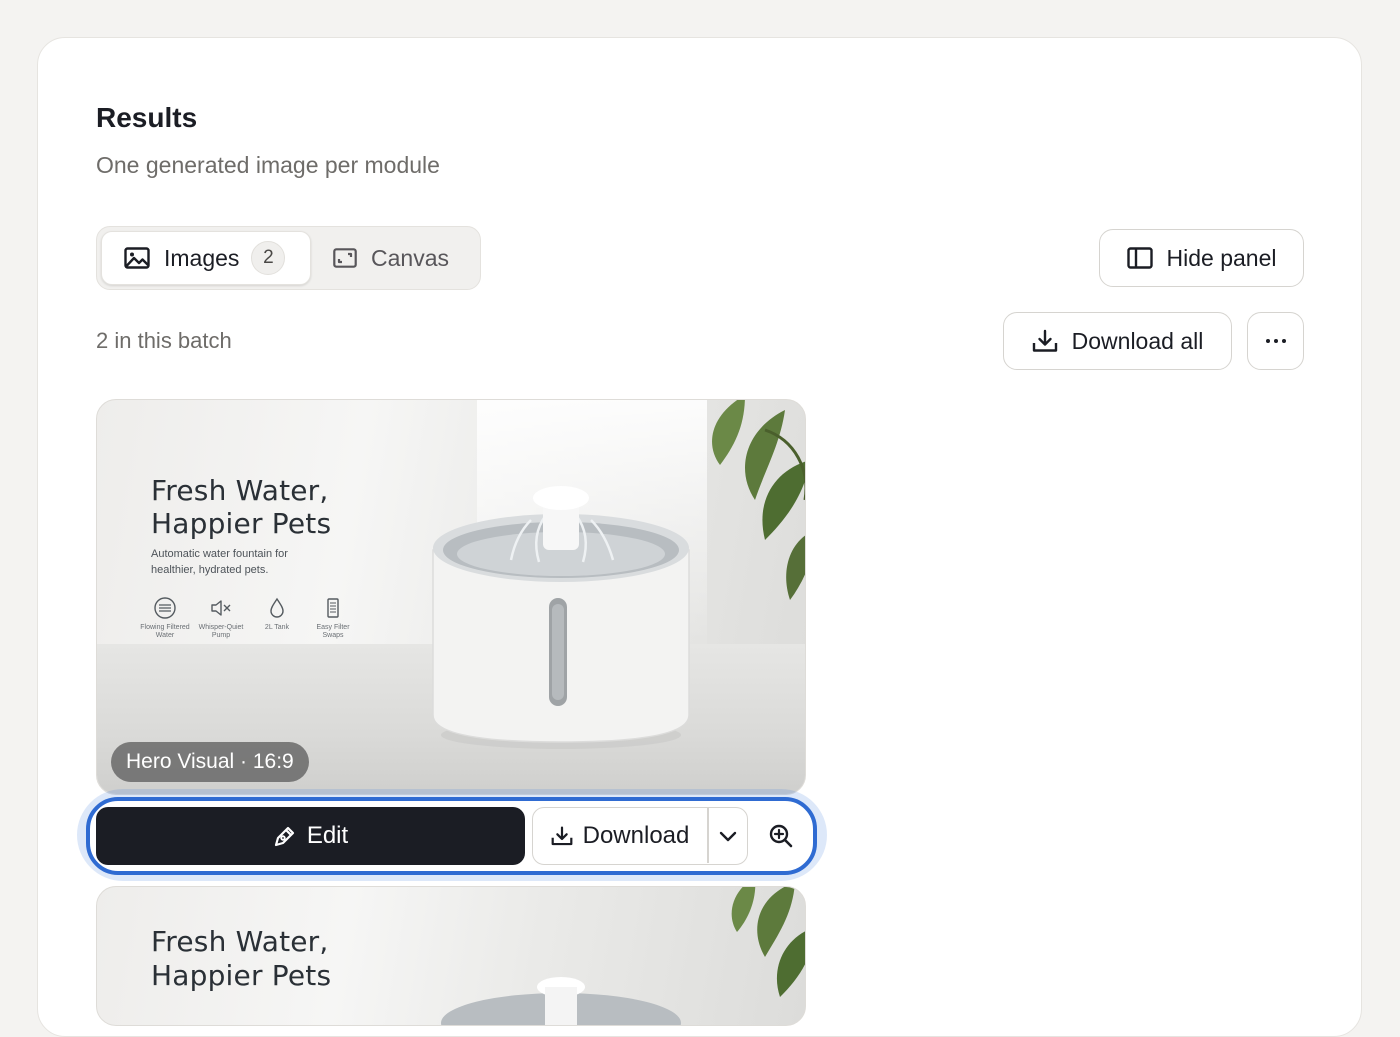 The image size is (1400, 1037). I want to click on download-split-button: Download, so click(640, 836).